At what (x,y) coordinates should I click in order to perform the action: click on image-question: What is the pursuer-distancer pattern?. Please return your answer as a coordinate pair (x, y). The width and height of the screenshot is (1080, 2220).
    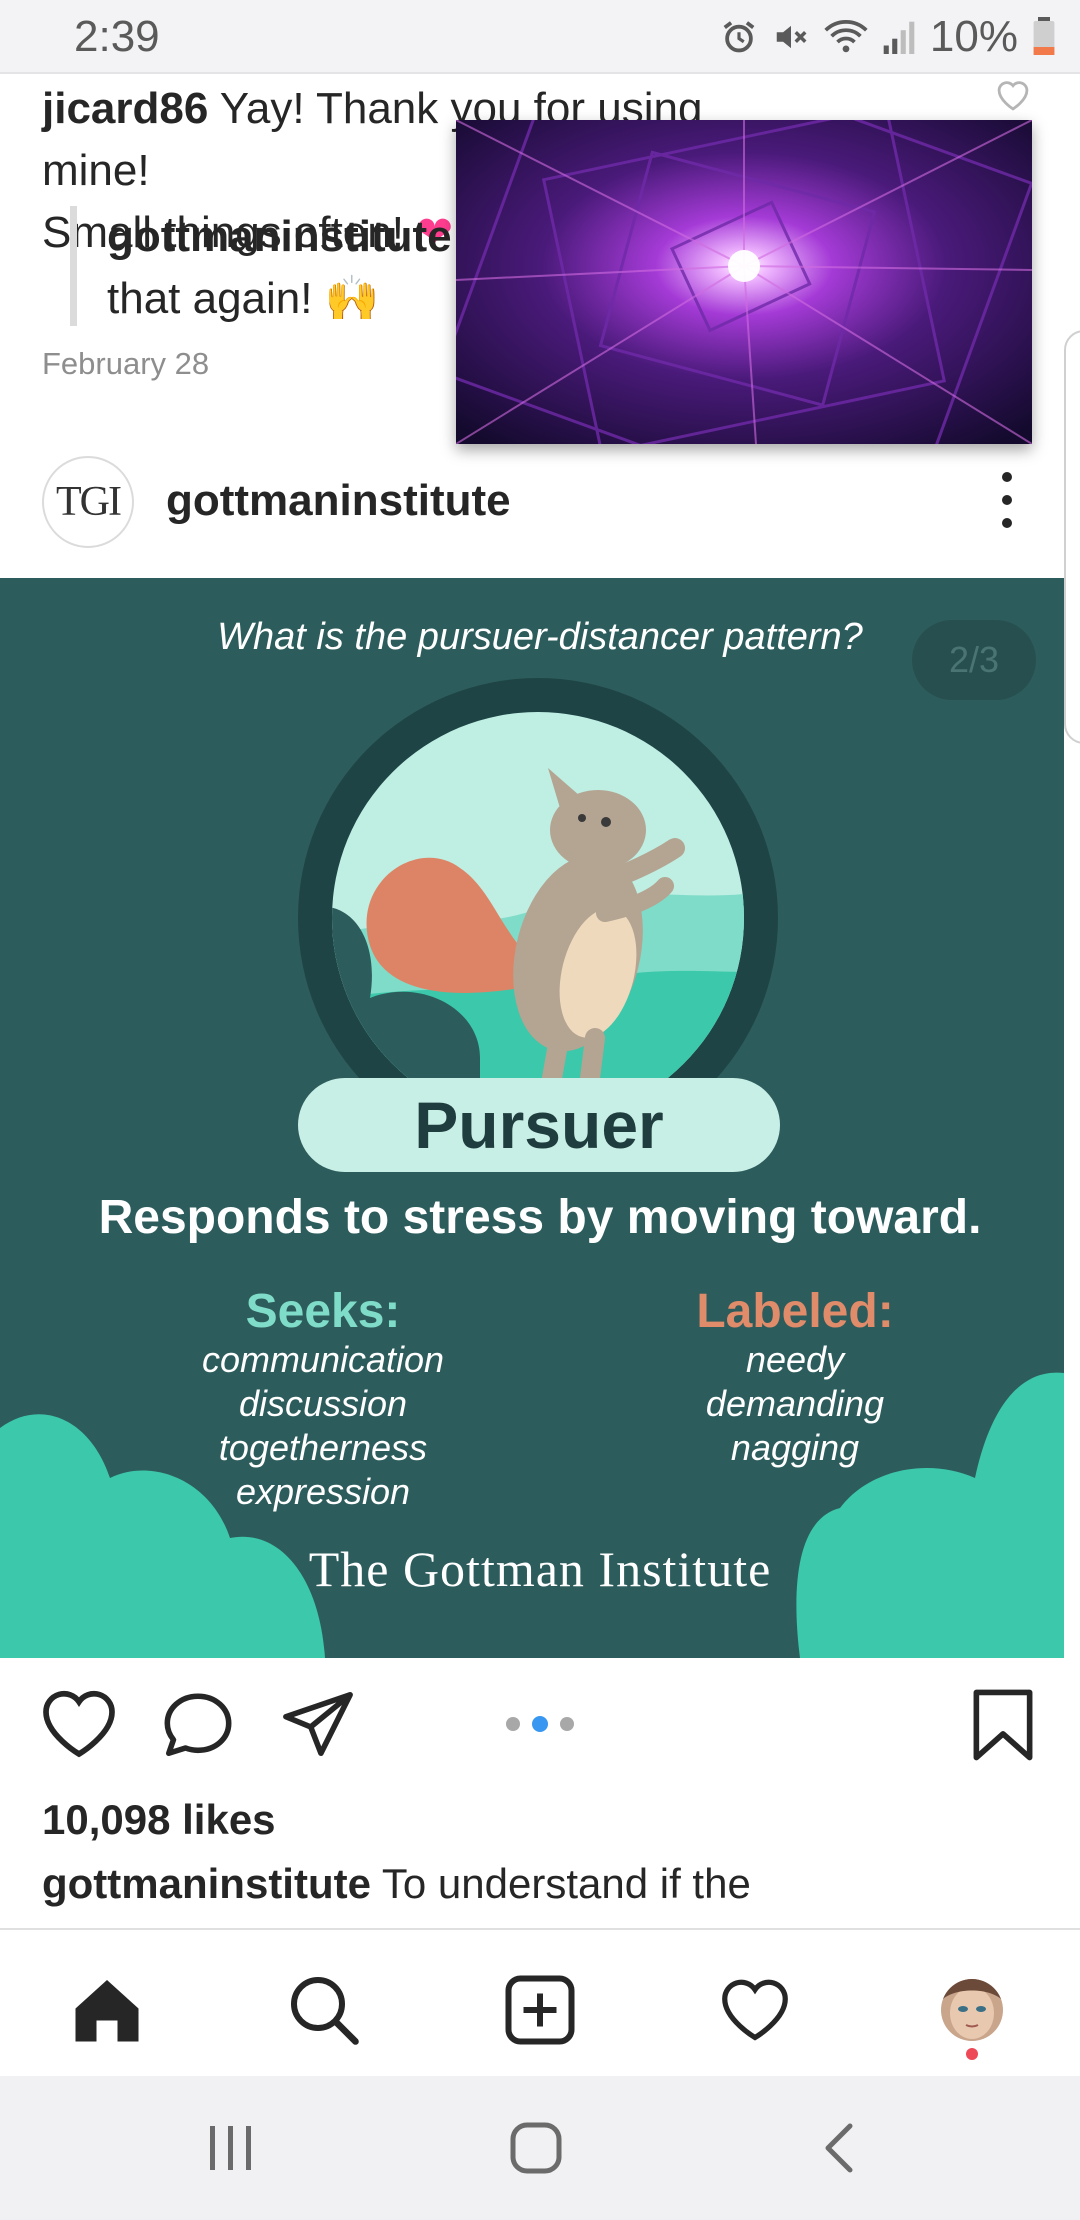
    Looking at the image, I should click on (540, 637).